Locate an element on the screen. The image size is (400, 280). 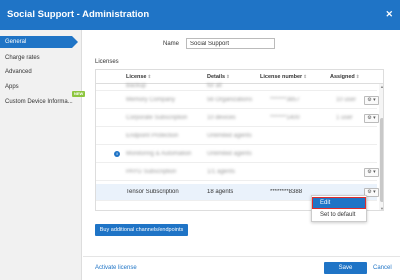
menu-item-edit: Edit is located at coordinates (339, 203).